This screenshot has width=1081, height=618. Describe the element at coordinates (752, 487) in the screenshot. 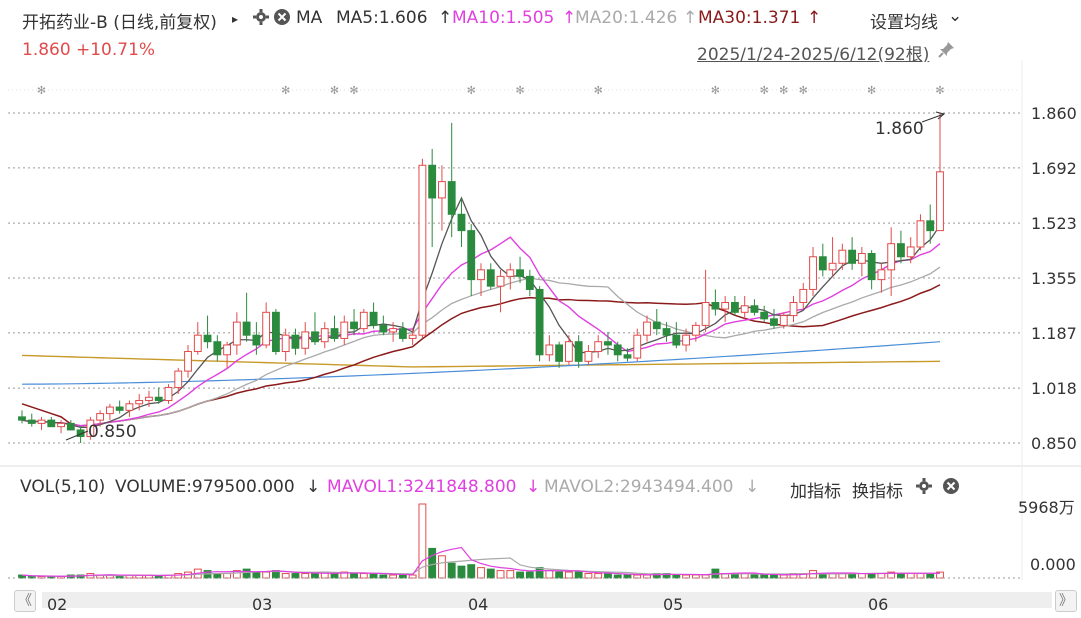

I see `mavol2-arrow-icon: ↓` at that location.